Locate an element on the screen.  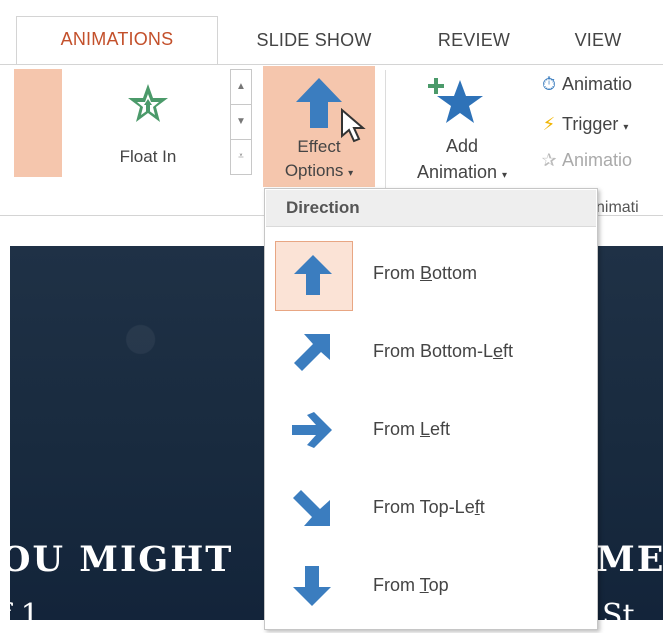
arrow-down-icon is located at coordinates (312, 586).